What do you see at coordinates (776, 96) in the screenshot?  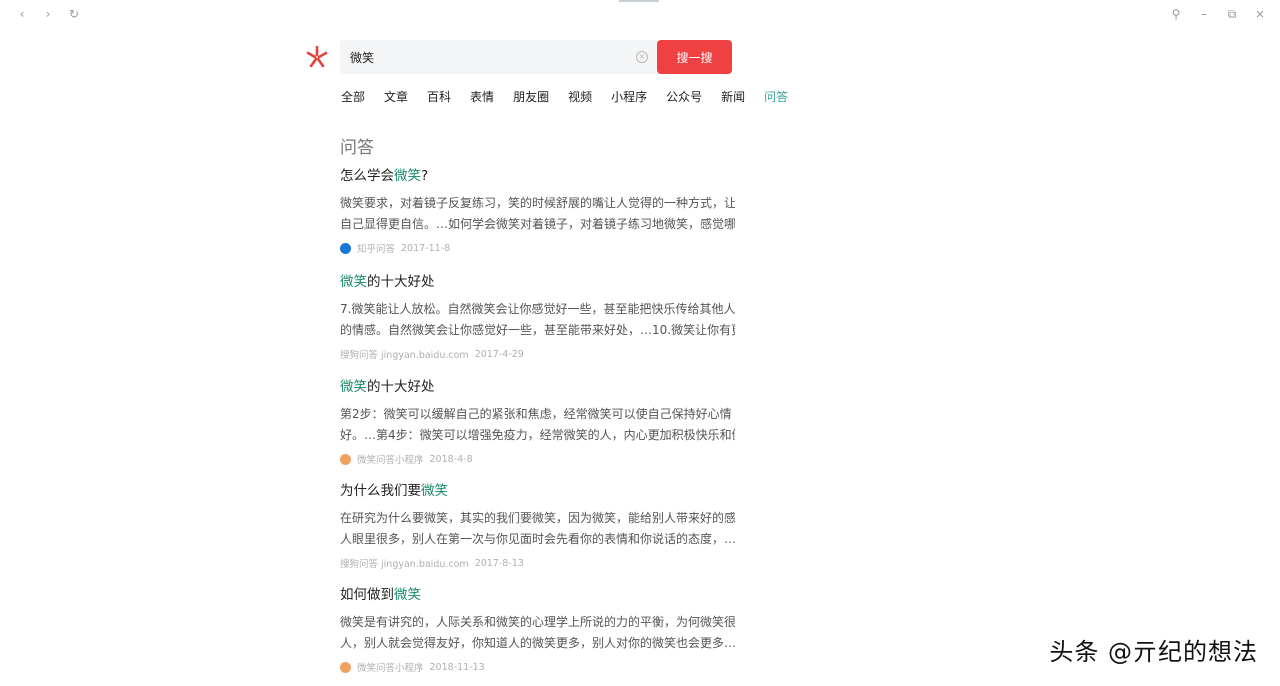 I see `tab-qa: 问答` at bounding box center [776, 96].